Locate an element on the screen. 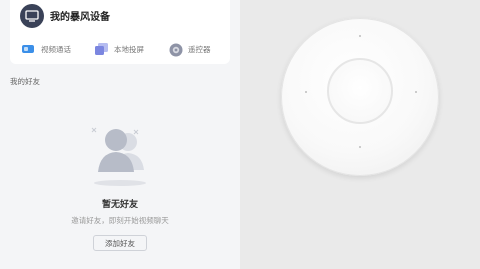 This screenshot has width=480, height=269. empty-friends-icon is located at coordinates (120, 155).